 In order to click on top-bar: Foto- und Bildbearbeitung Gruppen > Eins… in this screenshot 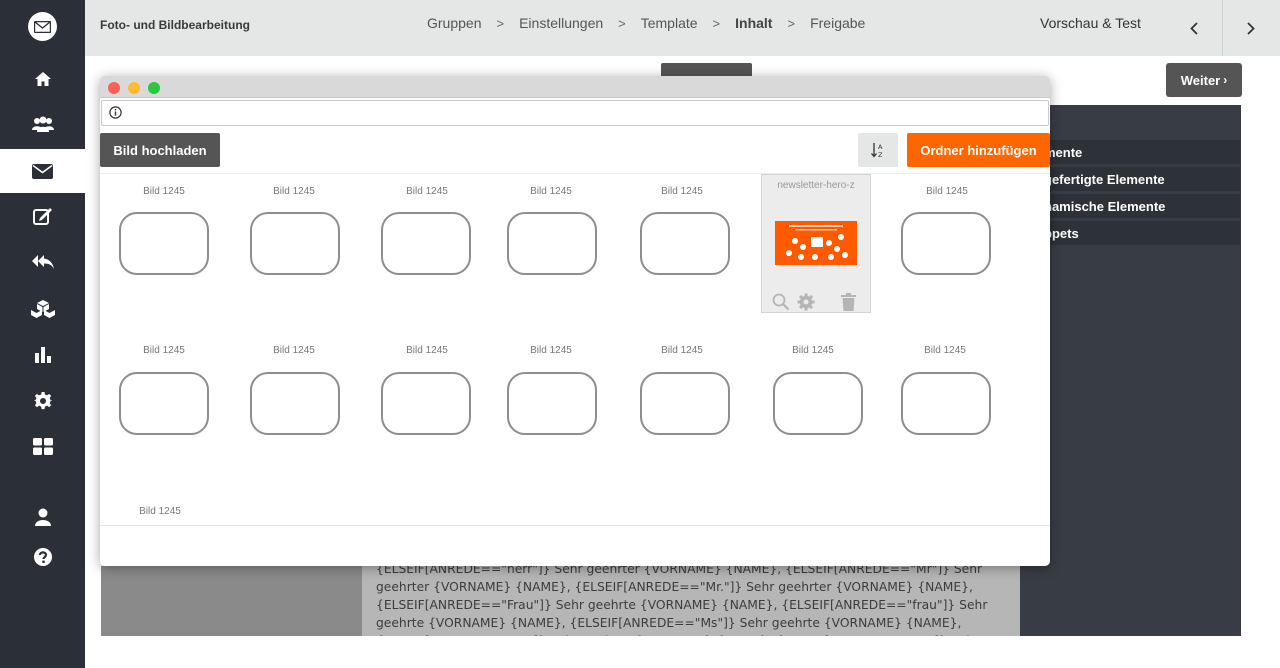, I will do `click(682, 28)`.